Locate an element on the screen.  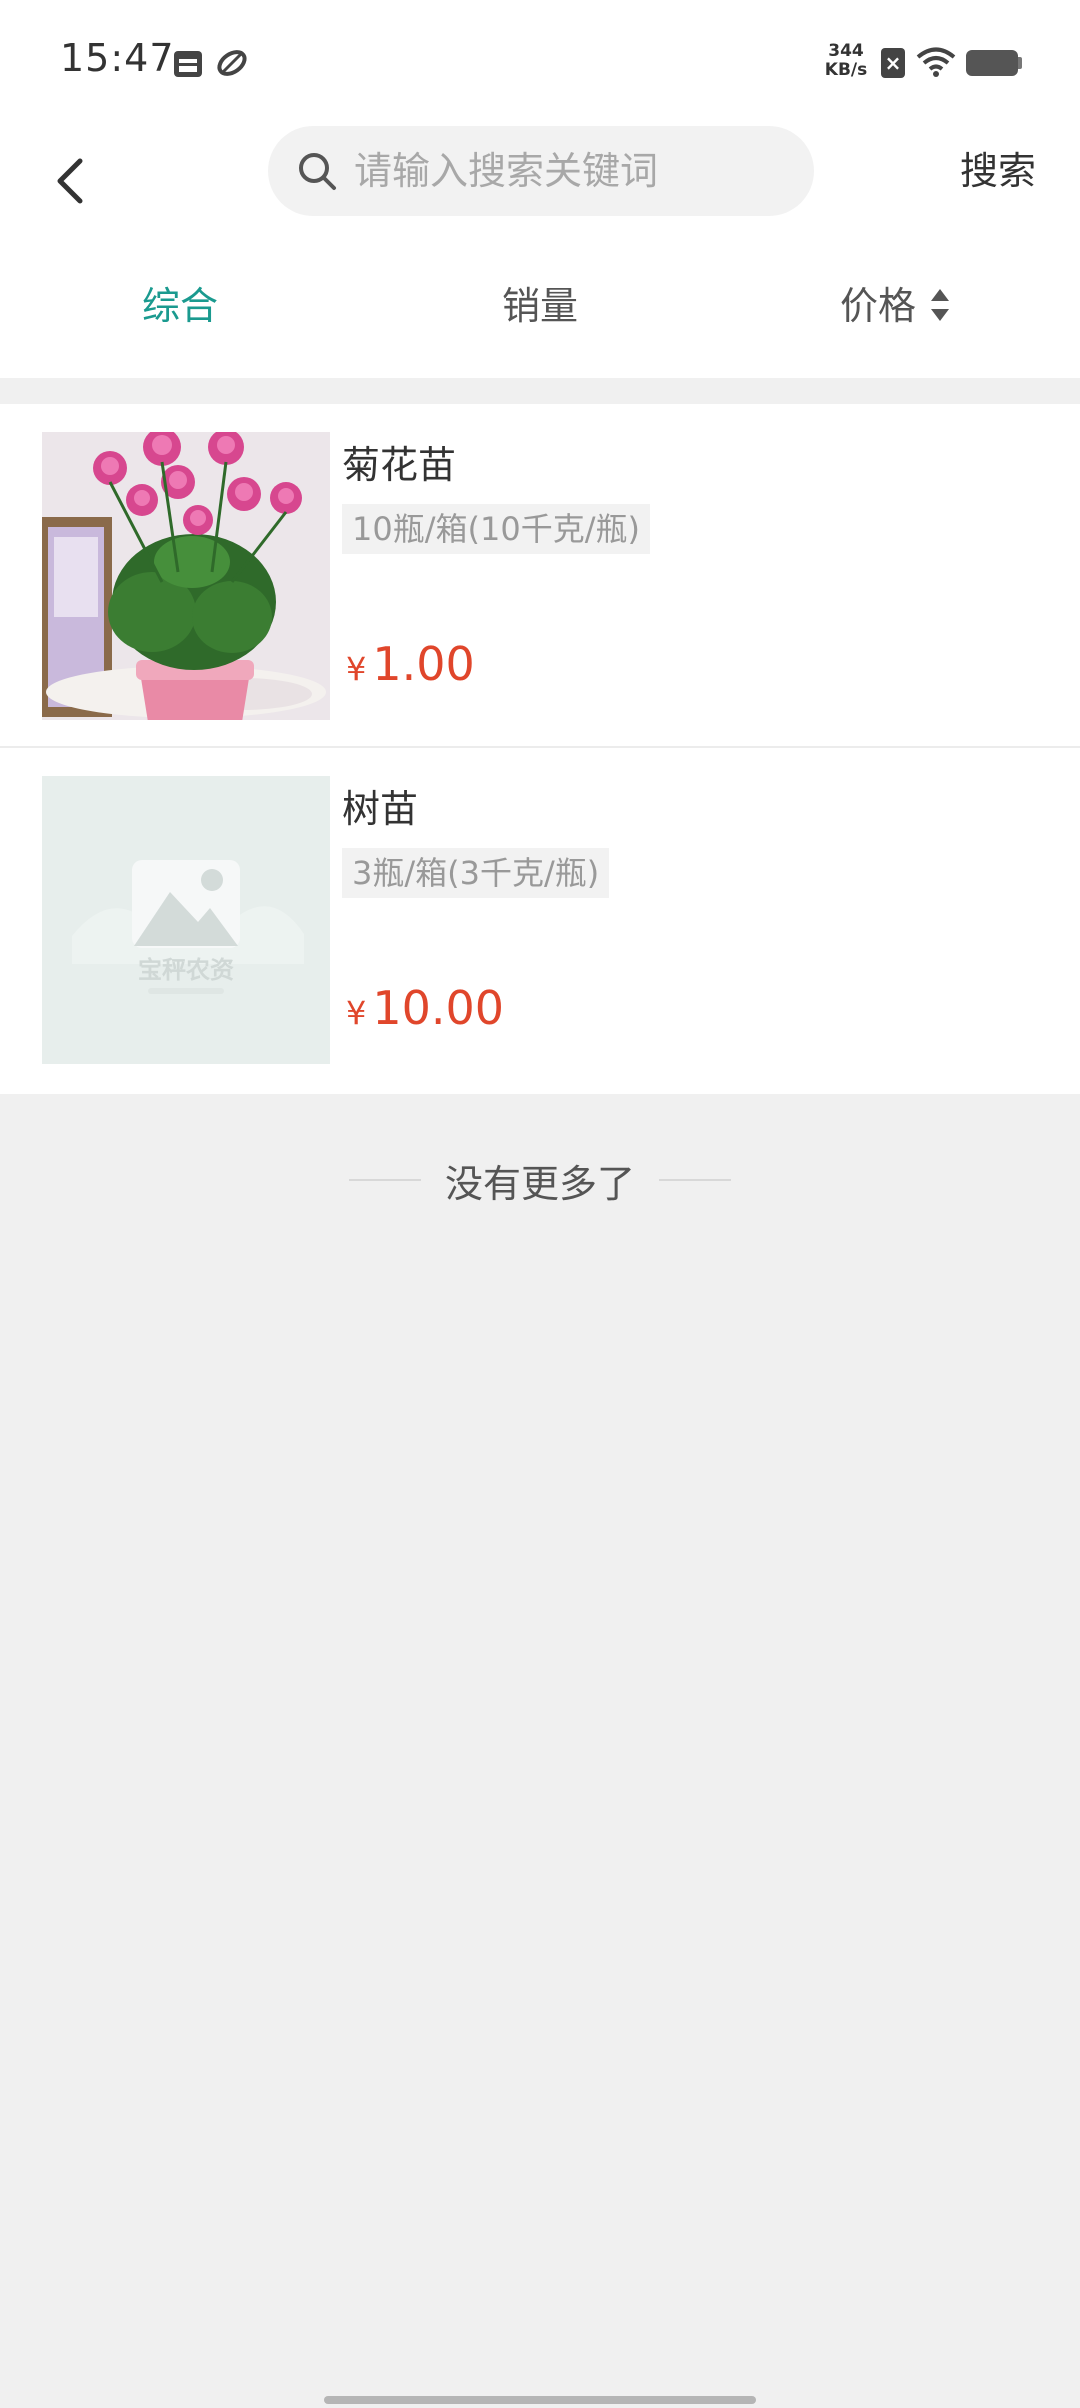
product-price: ¥1.00 is located at coordinates (410, 669).